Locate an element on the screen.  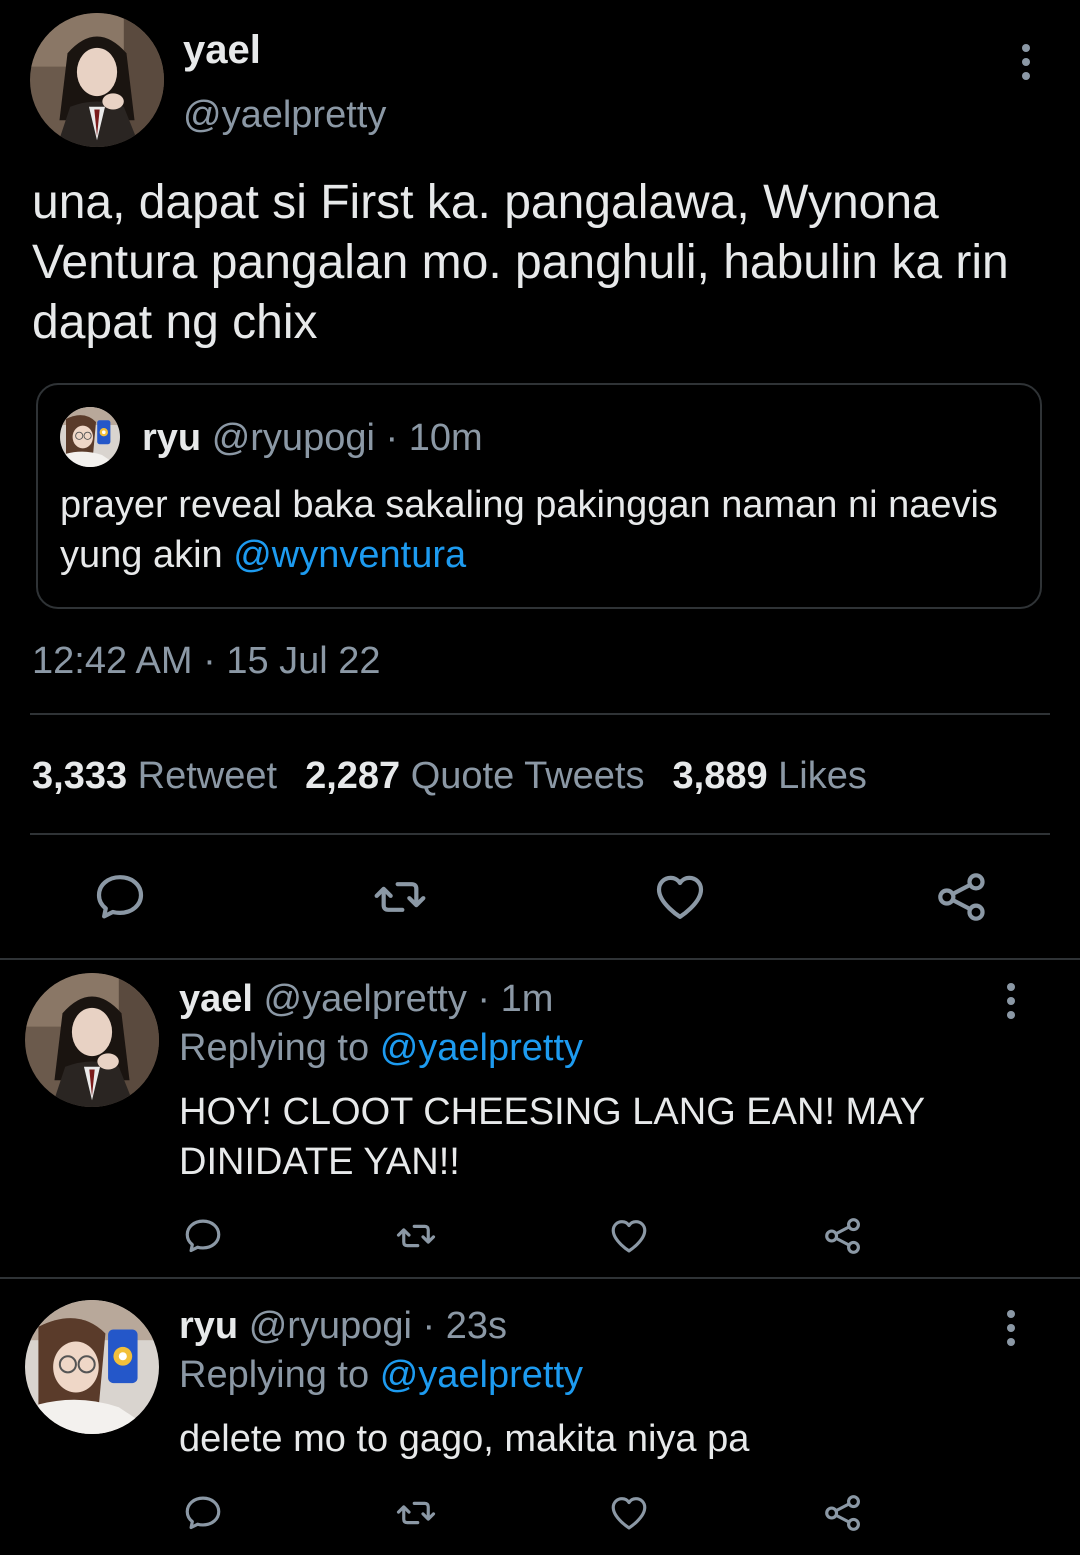
quoted-tweet-header: ryu @ryupogi · 10m is located at coordinates (312, 438).